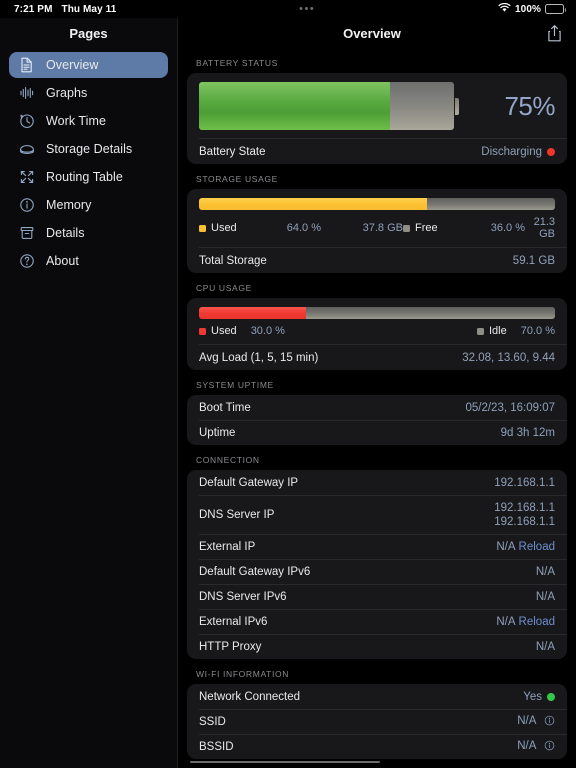  I want to click on storage-used-size: 37.8 GB, so click(382, 228).